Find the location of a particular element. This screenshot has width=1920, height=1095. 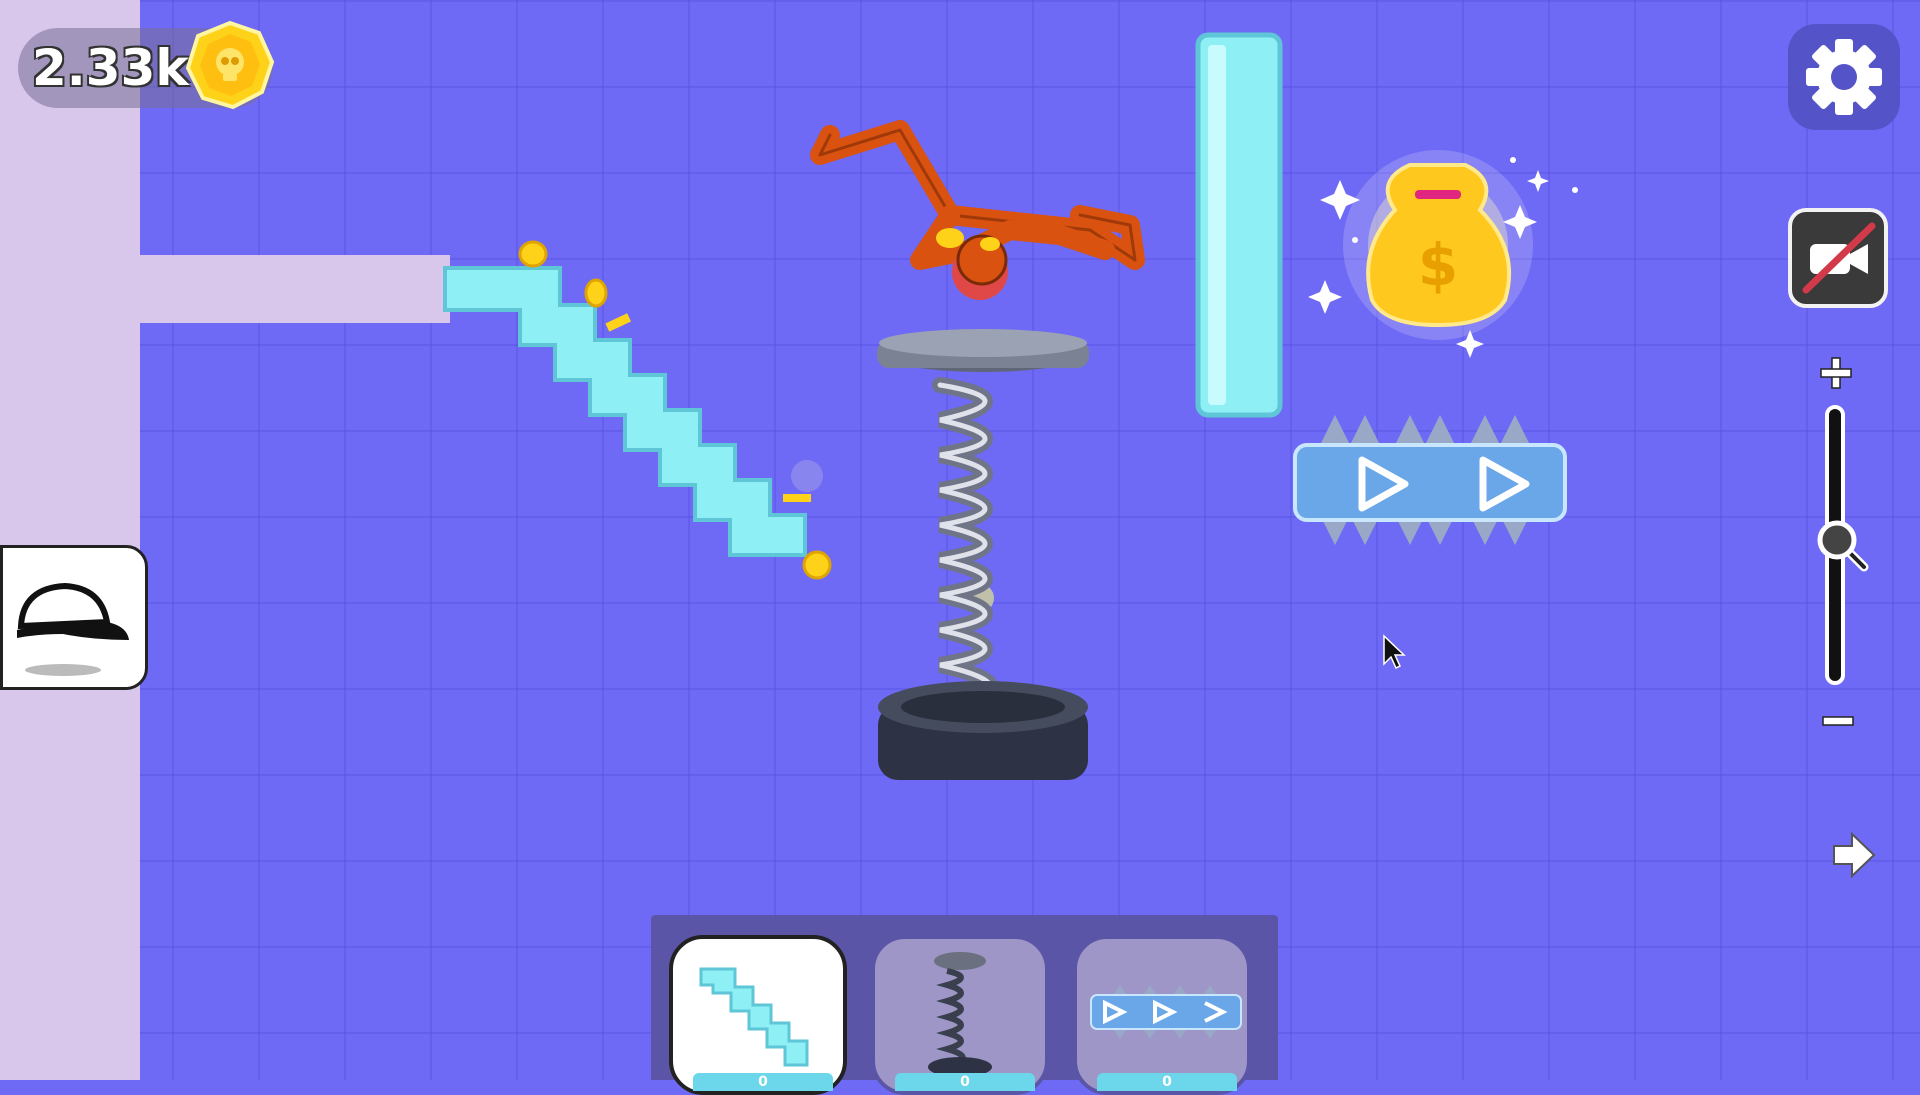

zoom-slider-handle is located at coordinates (1842, 545).